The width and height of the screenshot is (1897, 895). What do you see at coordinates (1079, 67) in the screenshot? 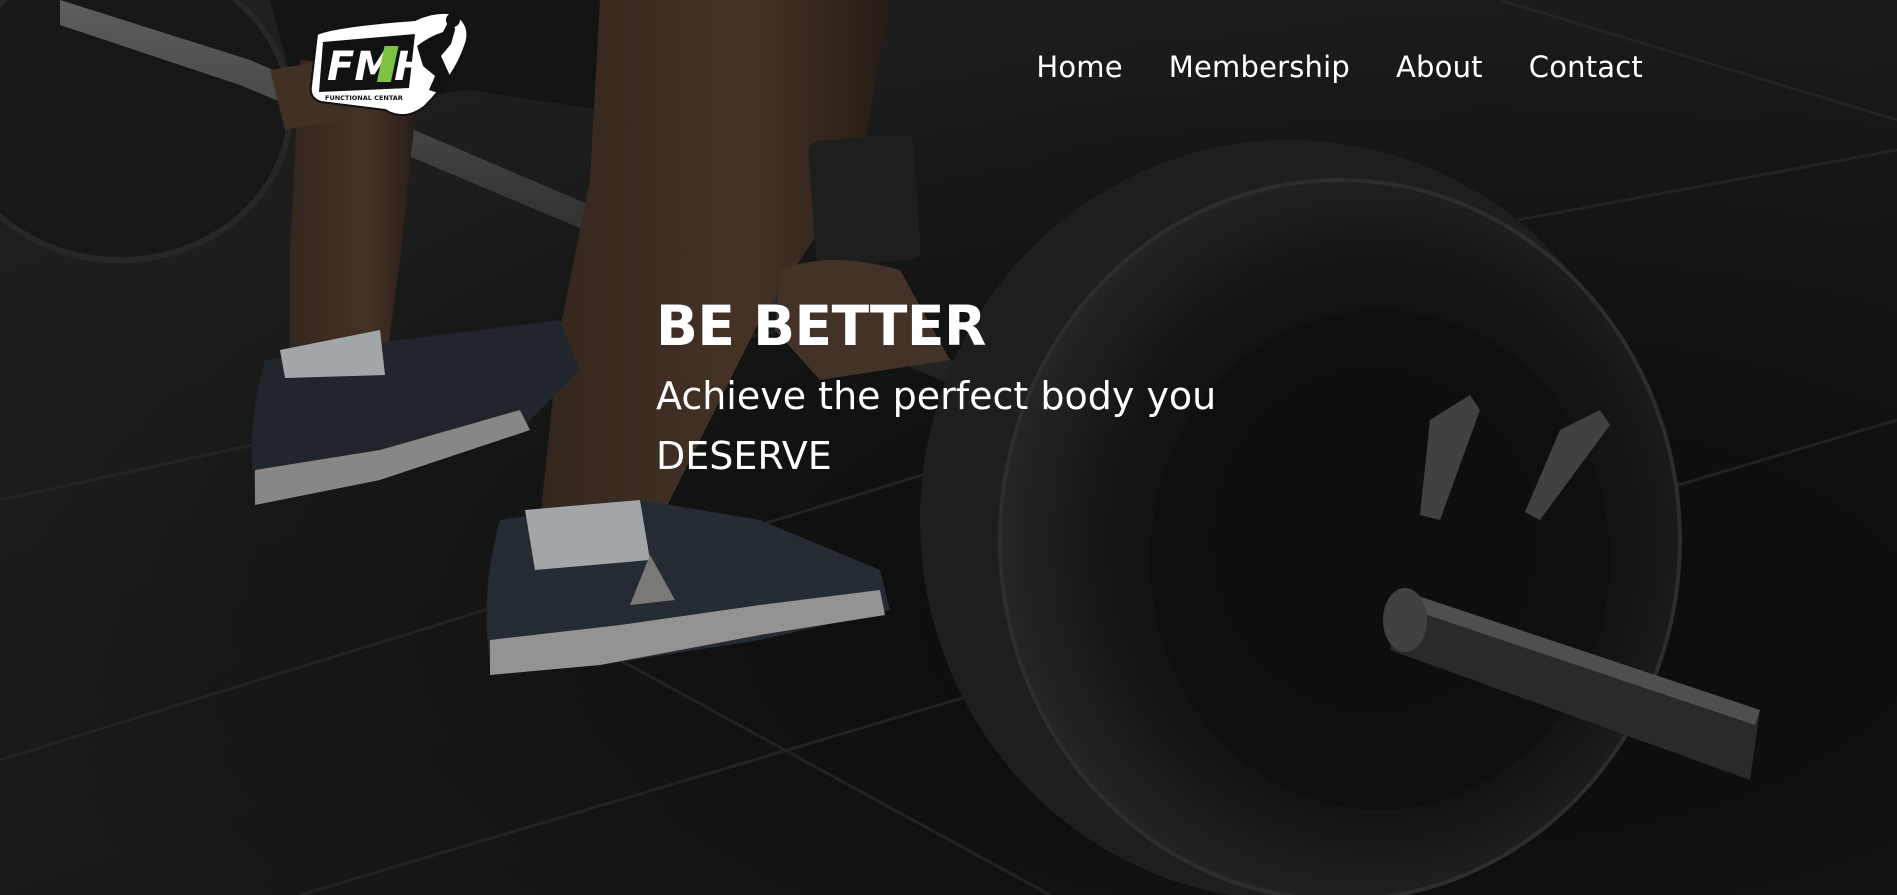
I see `nav-link-home: Home` at bounding box center [1079, 67].